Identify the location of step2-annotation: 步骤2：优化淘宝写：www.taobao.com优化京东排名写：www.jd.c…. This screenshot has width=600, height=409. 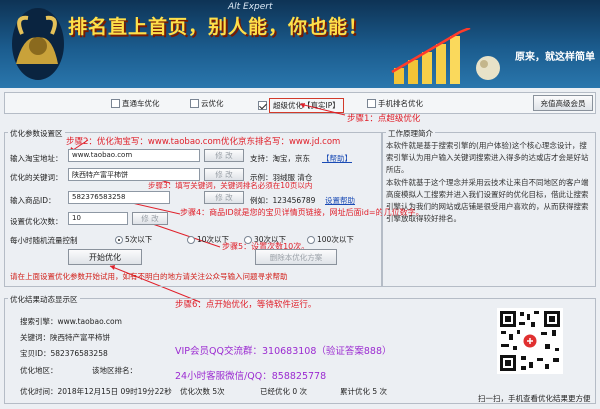
(203, 142).